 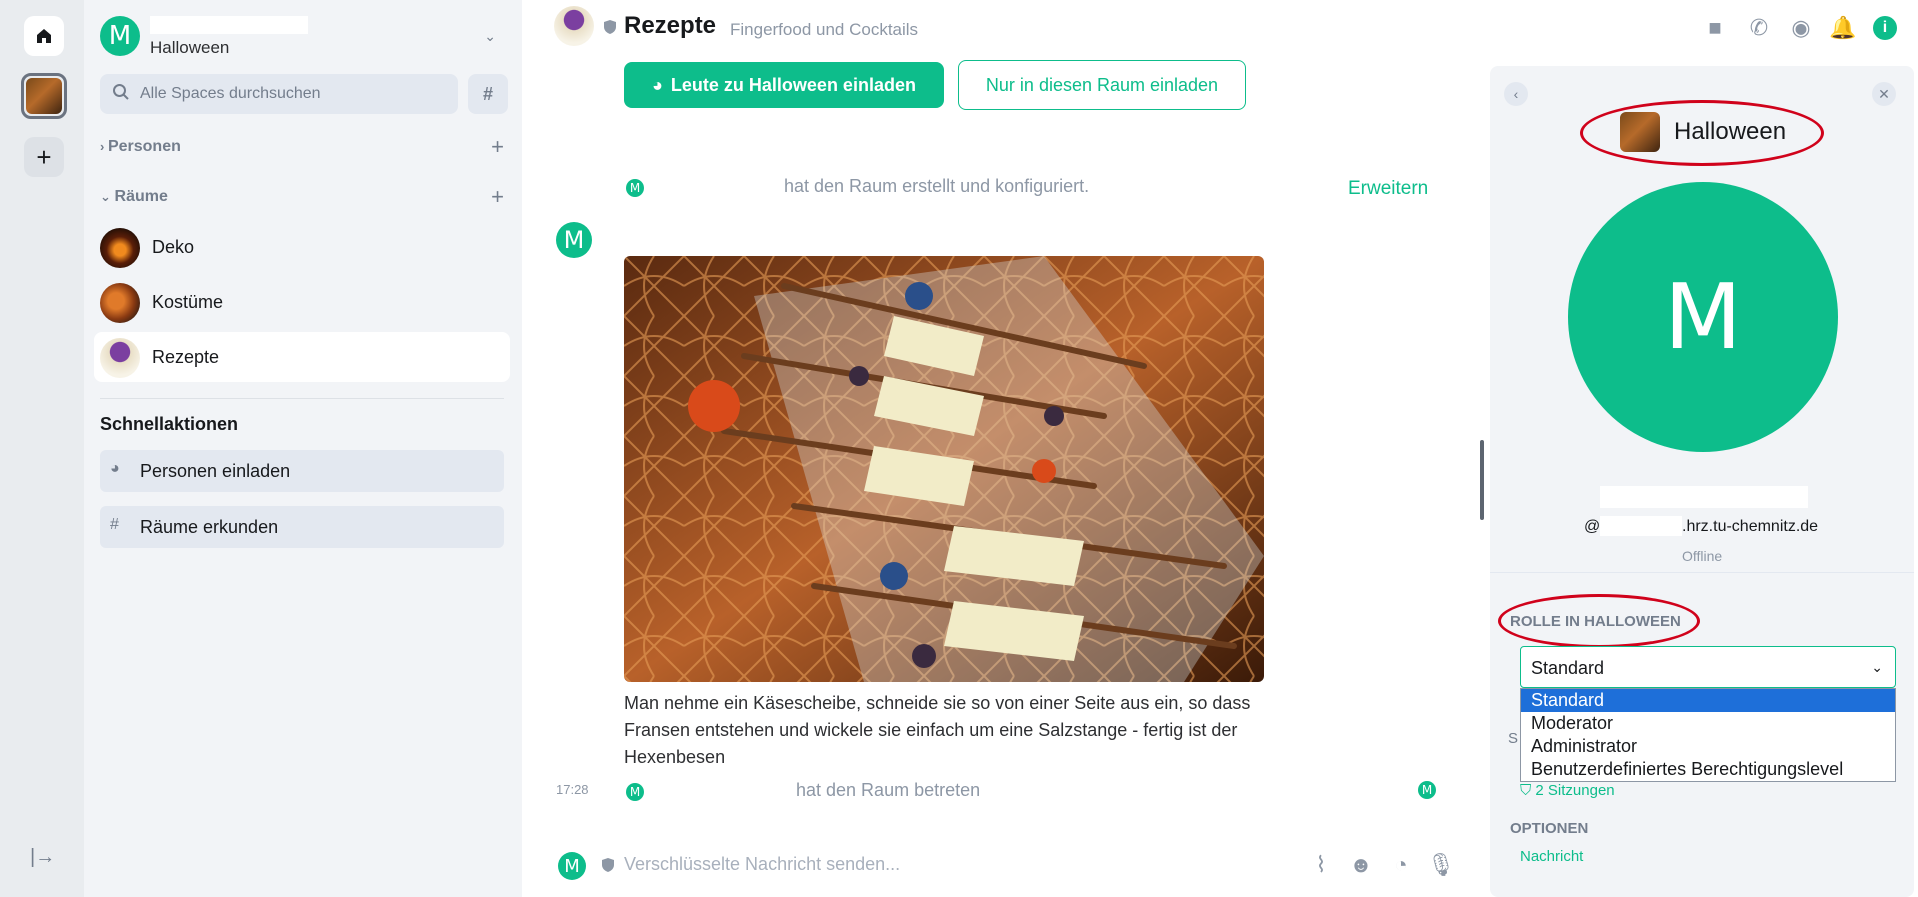 What do you see at coordinates (937, 186) in the screenshot?
I see `room-created-event: hat den Raum erstellt und konfiguriert.` at bounding box center [937, 186].